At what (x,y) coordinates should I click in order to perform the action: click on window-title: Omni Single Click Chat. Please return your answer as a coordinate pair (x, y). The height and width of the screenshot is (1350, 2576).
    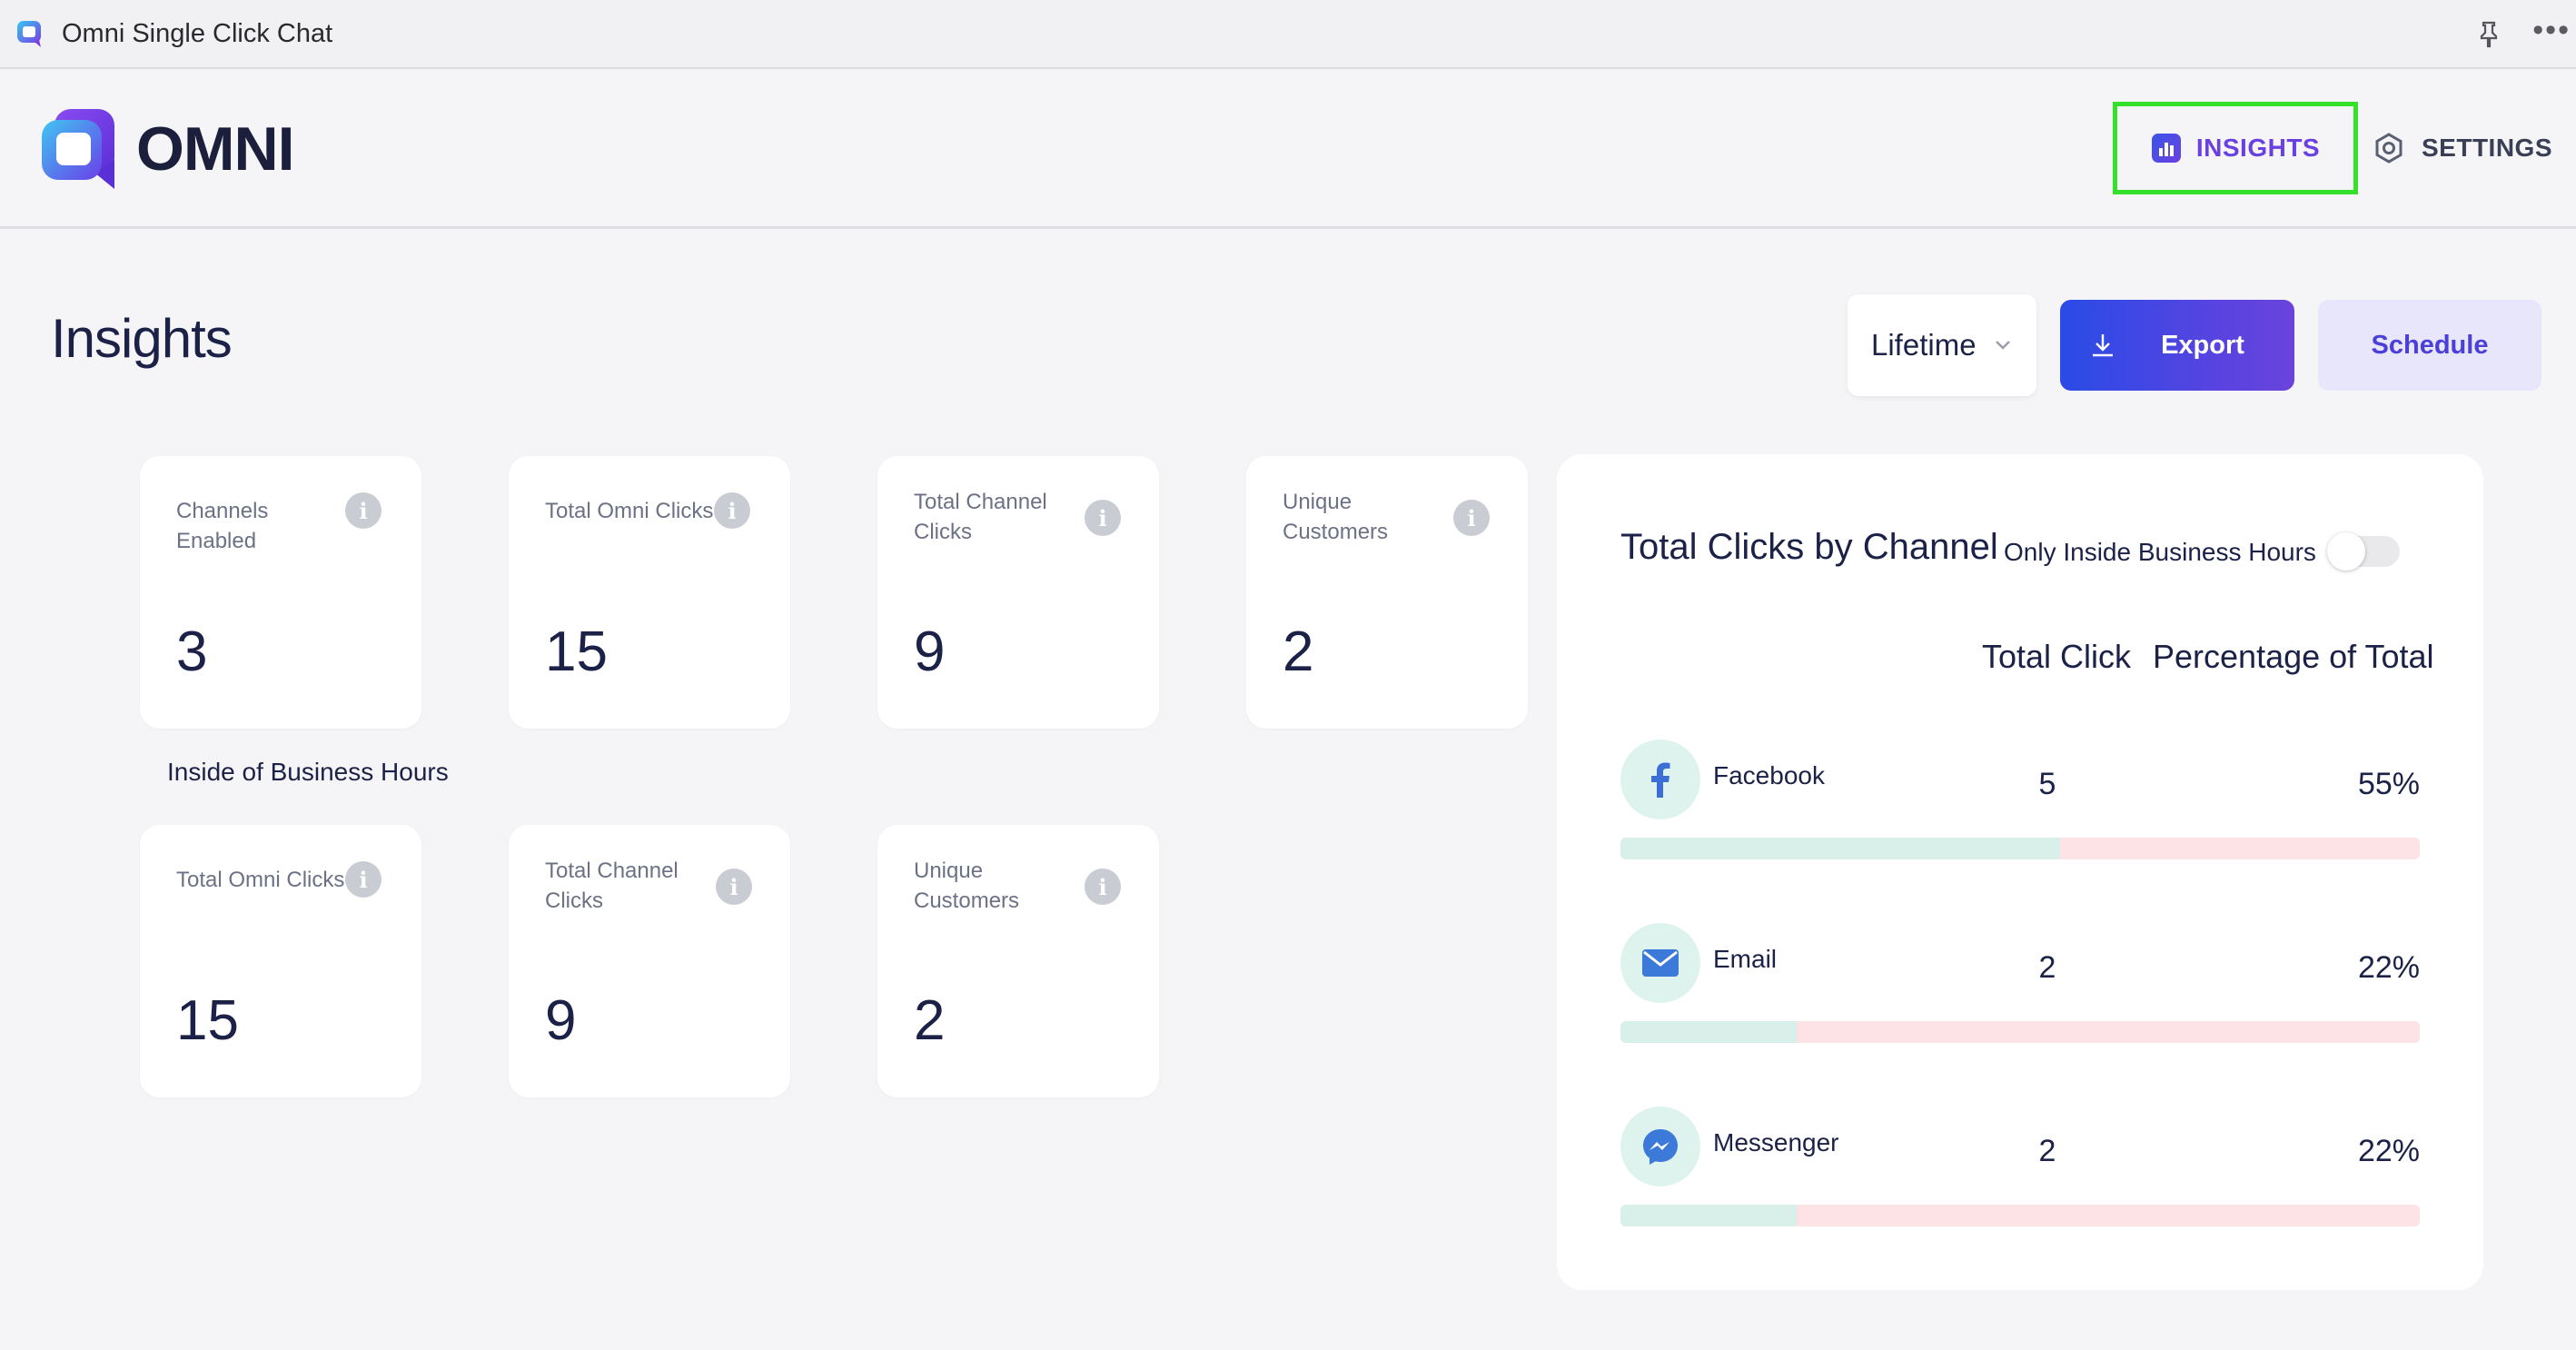
    Looking at the image, I should click on (197, 33).